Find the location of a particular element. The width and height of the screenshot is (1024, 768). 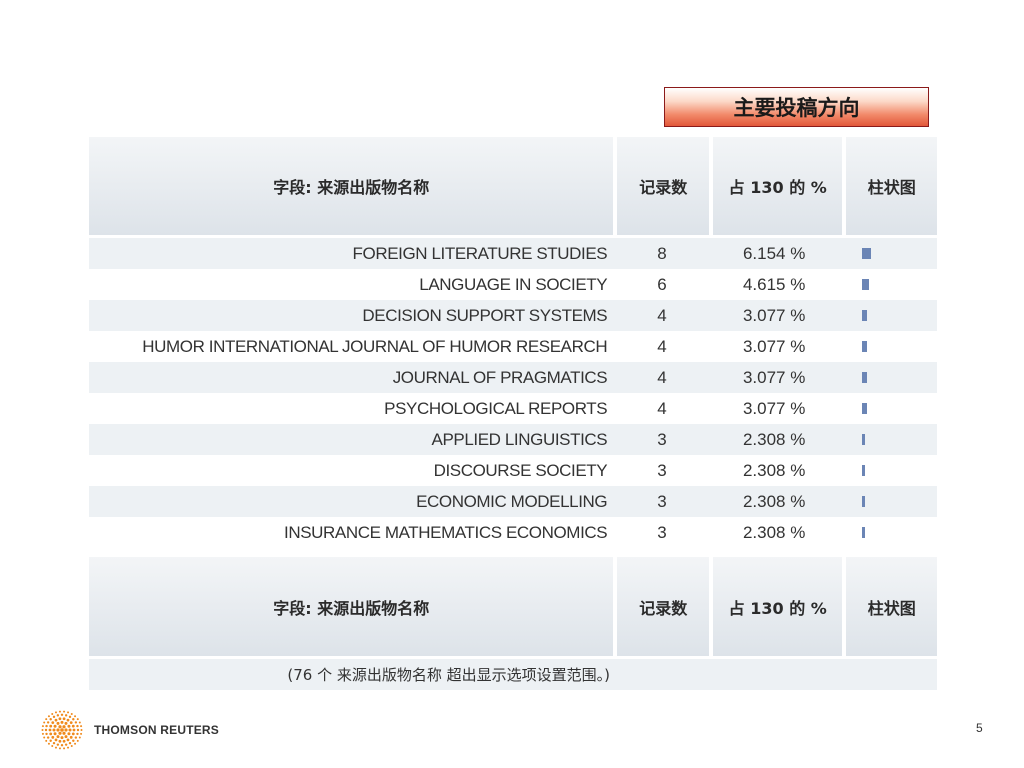

overflow-note: (76 个 来源出版物名称 超出显示选项设置范围。) is located at coordinates (513, 674).